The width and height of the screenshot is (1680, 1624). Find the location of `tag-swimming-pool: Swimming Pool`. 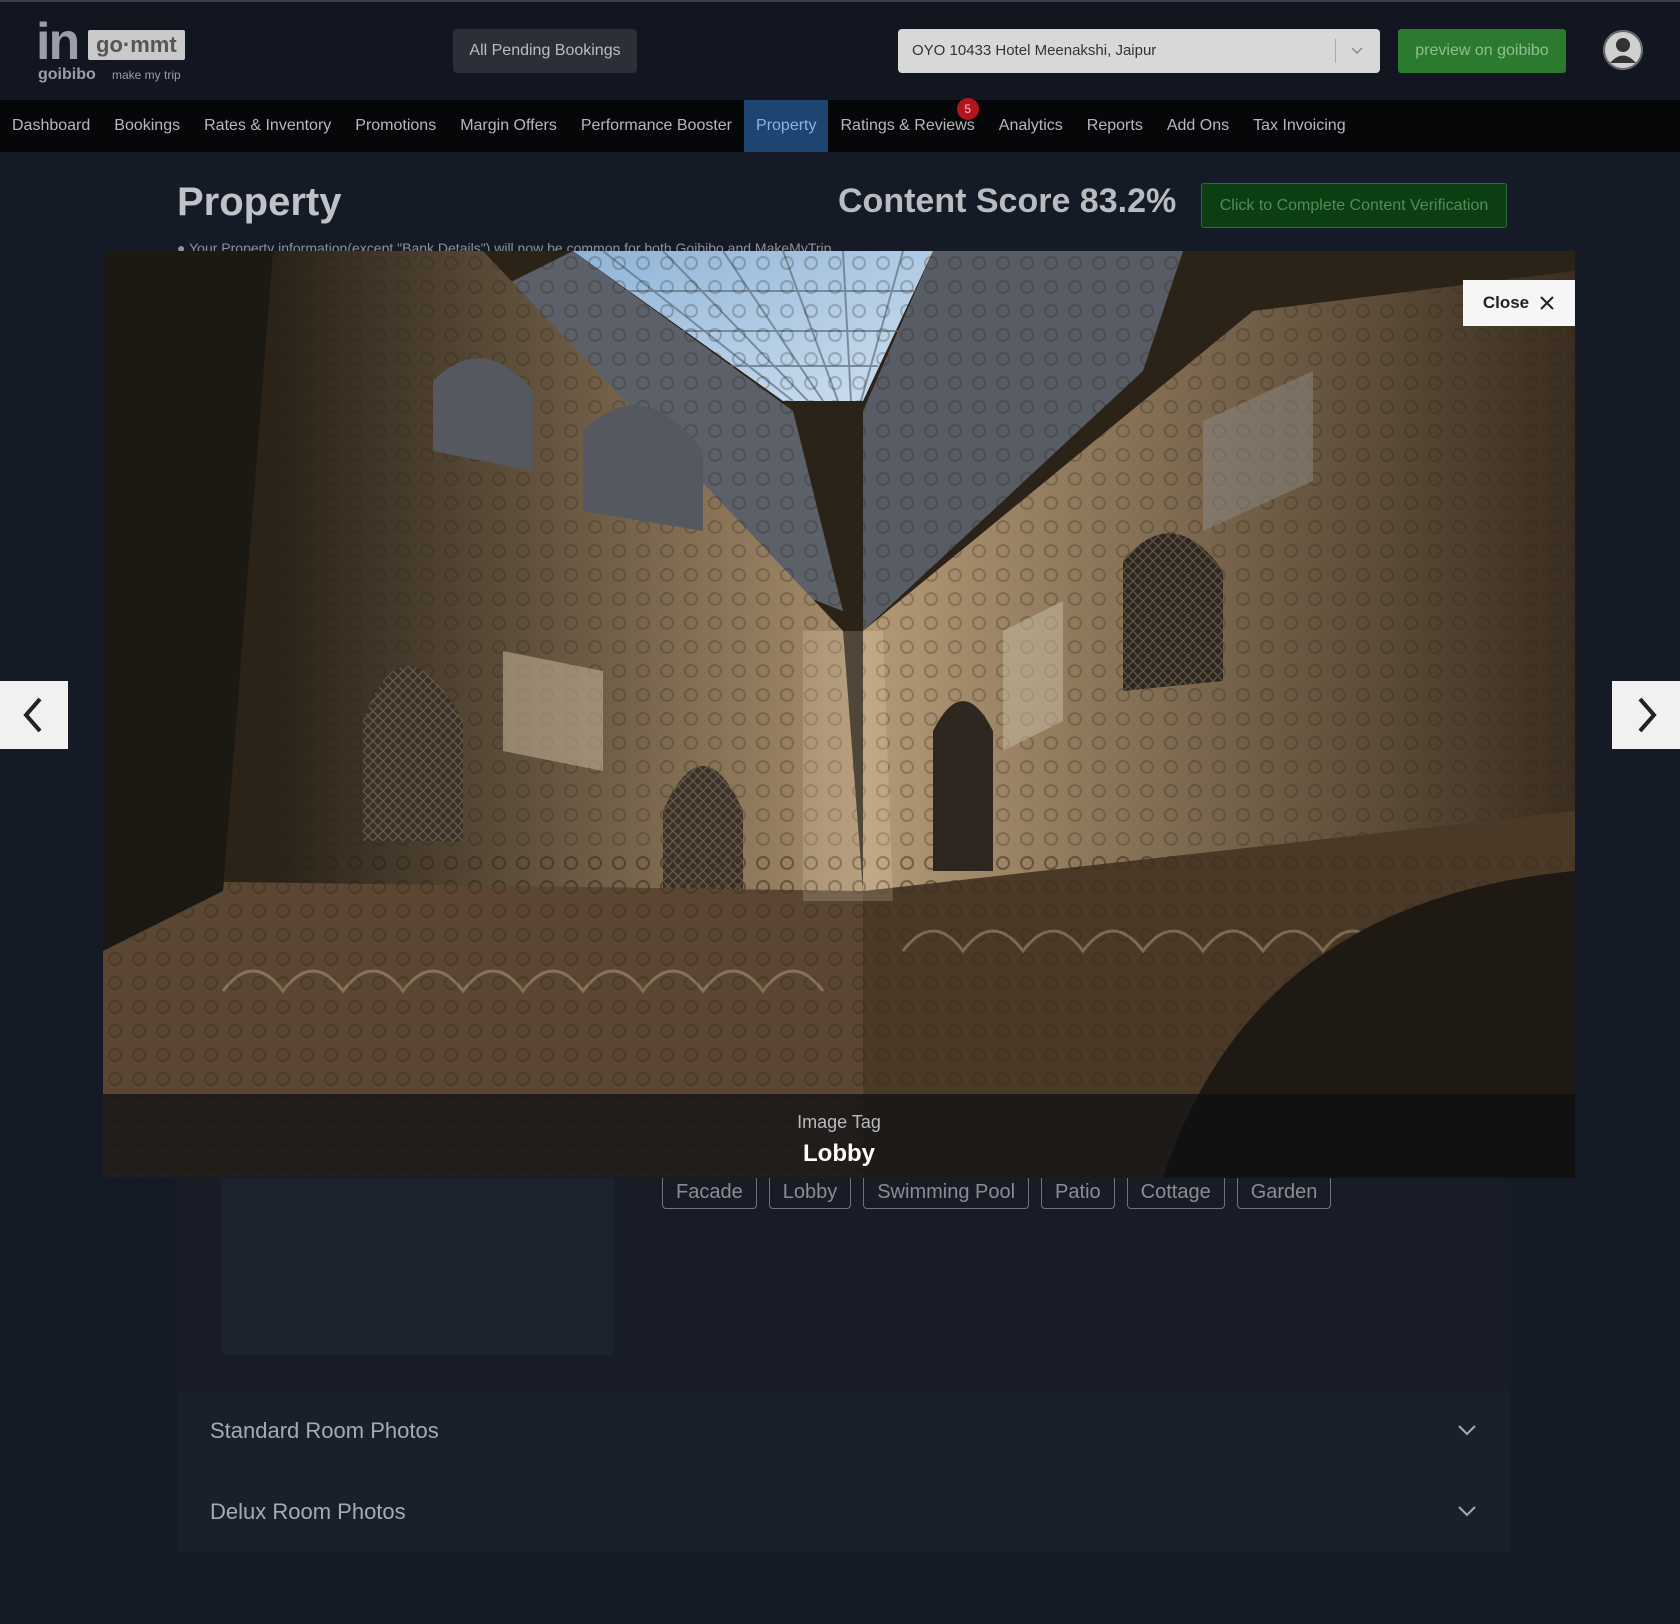

tag-swimming-pool: Swimming Pool is located at coordinates (946, 1192).